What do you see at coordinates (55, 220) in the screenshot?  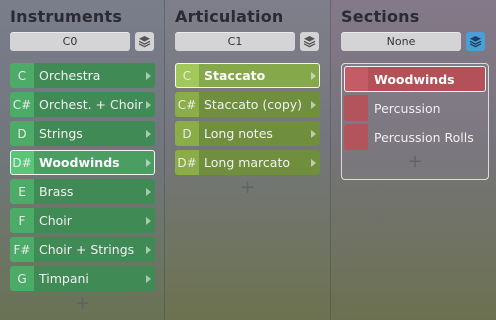 I see `instrument-label: Choir` at bounding box center [55, 220].